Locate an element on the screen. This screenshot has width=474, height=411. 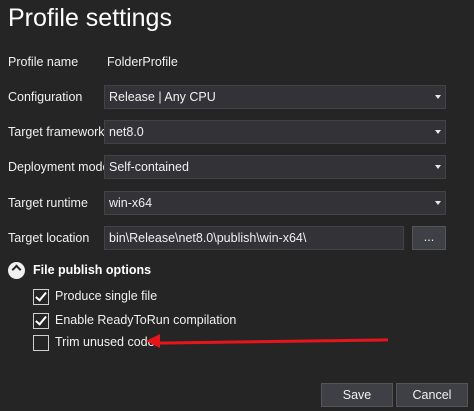
configuration-label: Configuration is located at coordinates (45, 97).